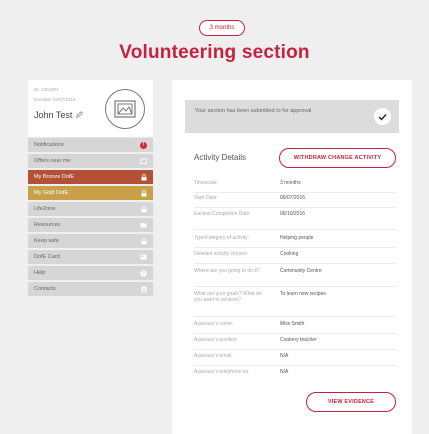 This screenshot has height=434, width=429. I want to click on sidebar-item-label: My Gold DofE, so click(51, 193).